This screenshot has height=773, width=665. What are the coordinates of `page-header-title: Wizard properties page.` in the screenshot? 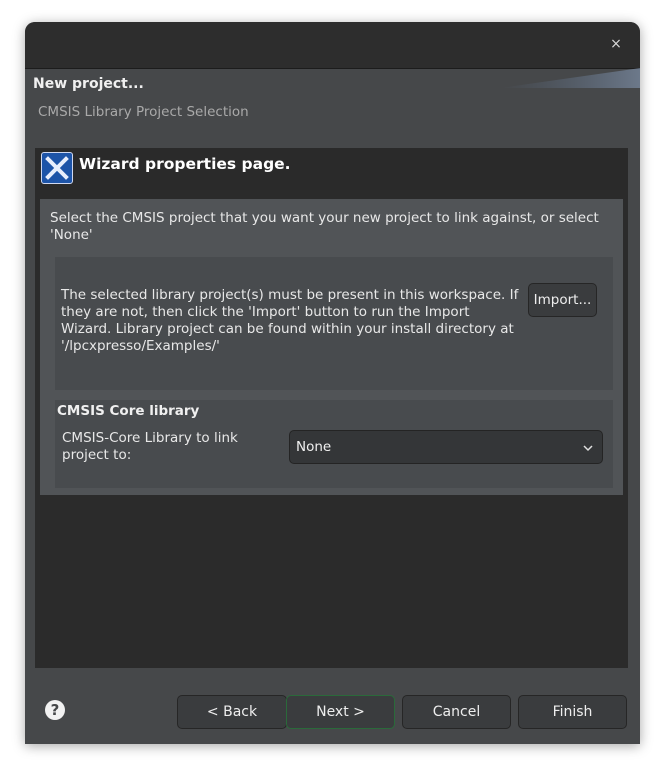 It's located at (185, 164).